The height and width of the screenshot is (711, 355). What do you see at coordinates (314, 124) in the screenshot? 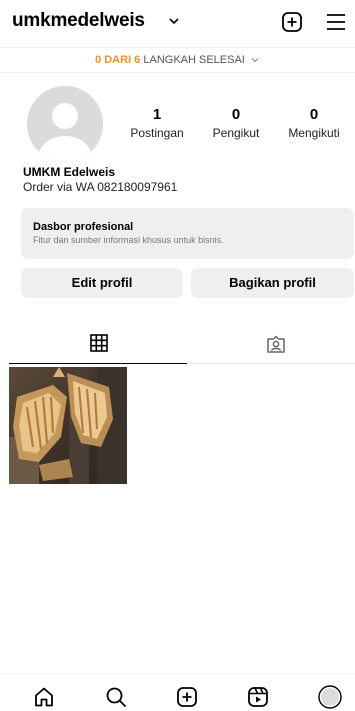
I see `following-stat: 0 Mengikuti` at bounding box center [314, 124].